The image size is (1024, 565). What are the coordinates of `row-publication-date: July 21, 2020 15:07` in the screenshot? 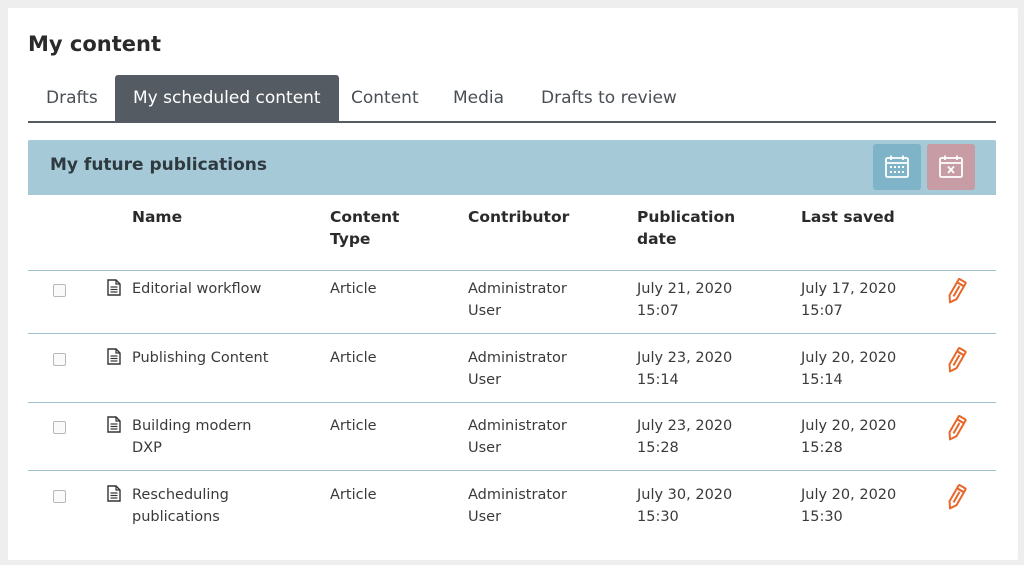 It's located at (685, 300).